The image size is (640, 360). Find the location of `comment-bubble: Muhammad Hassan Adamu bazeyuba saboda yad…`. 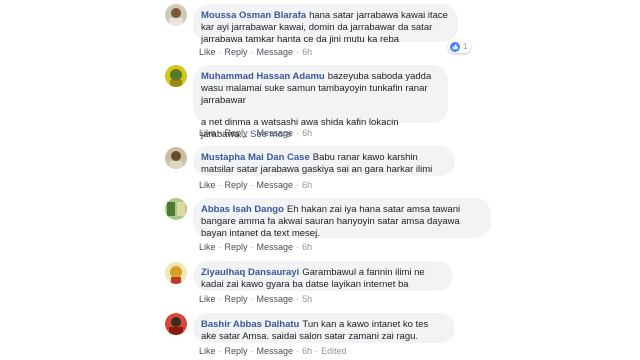

comment-bubble: Muhammad Hassan Adamu bazeyuba saboda yad… is located at coordinates (320, 102).